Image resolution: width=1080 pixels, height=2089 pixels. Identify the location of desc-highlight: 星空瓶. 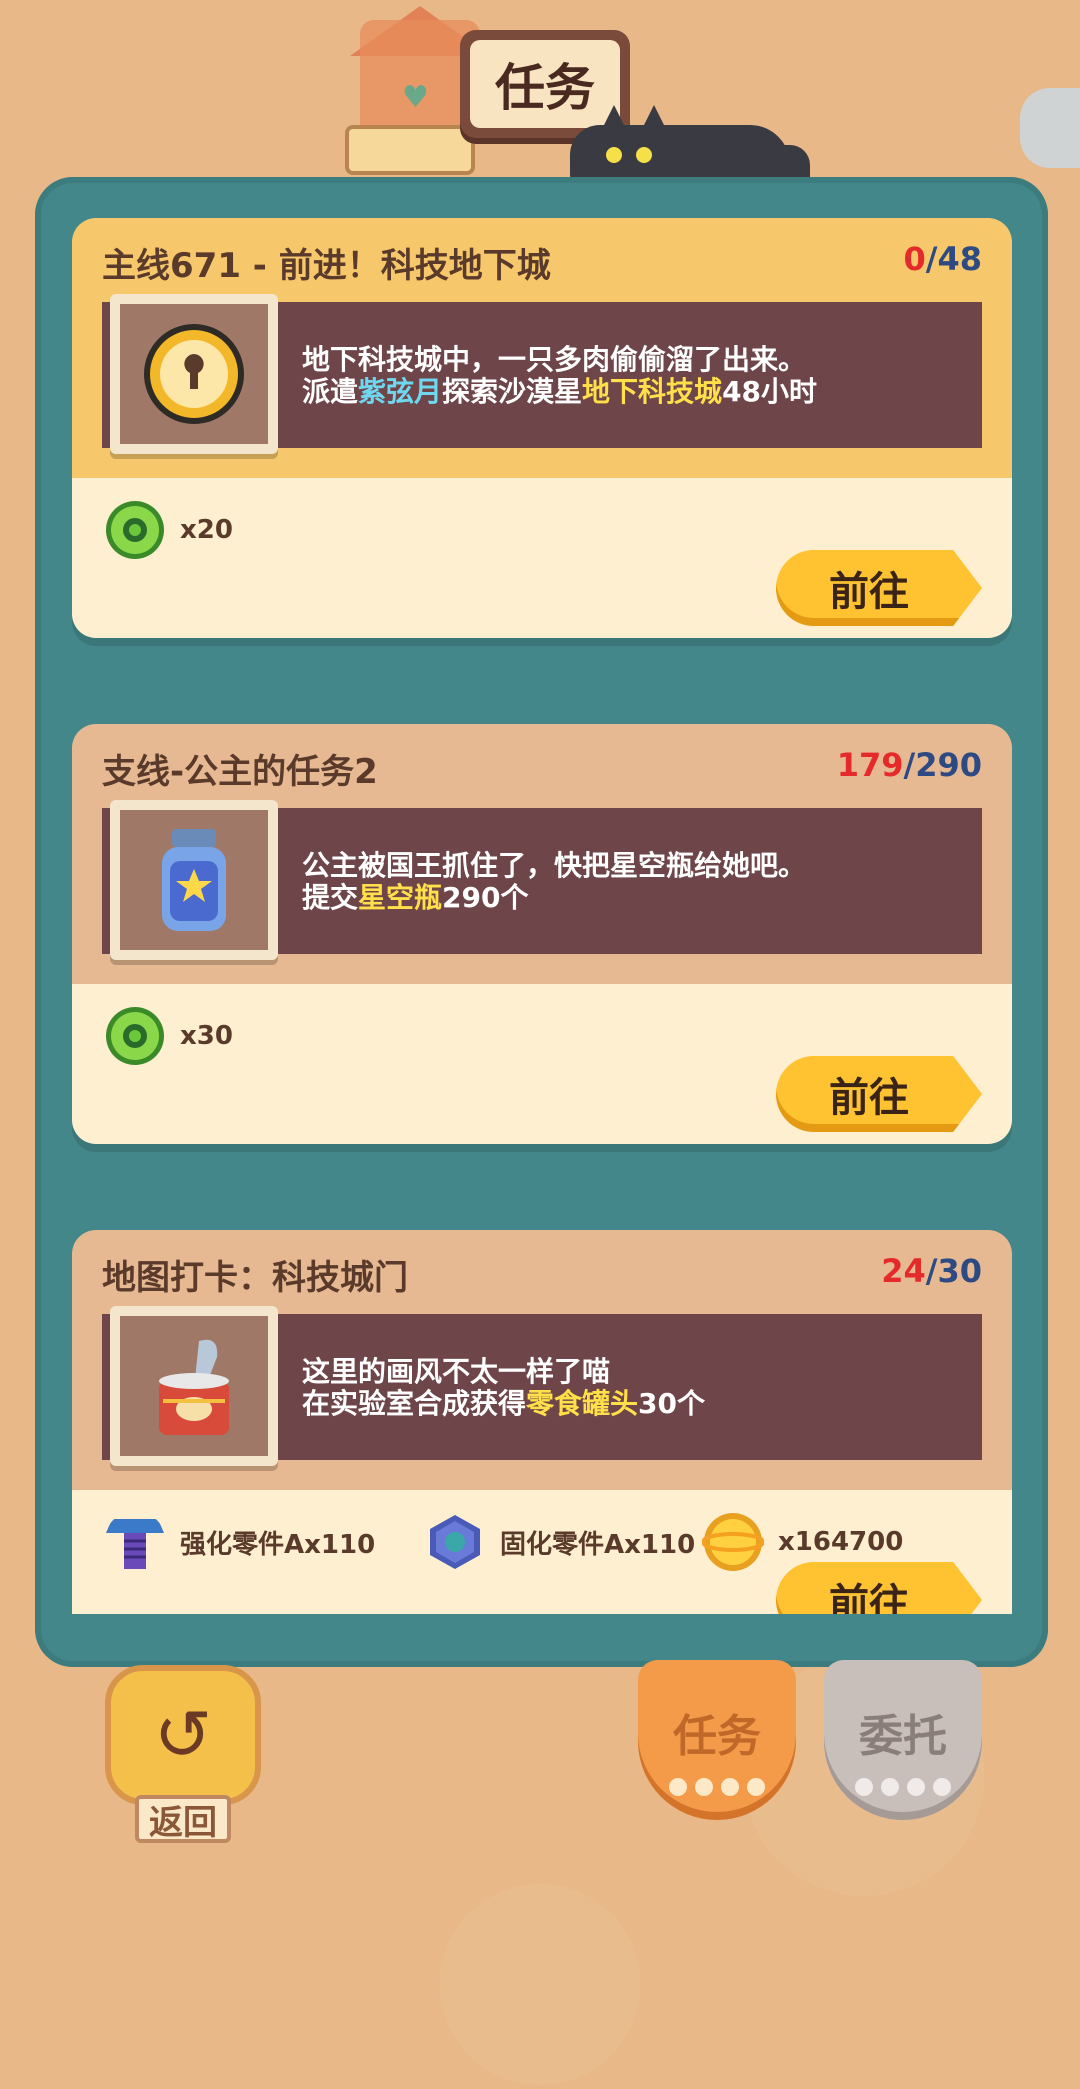
(400, 897).